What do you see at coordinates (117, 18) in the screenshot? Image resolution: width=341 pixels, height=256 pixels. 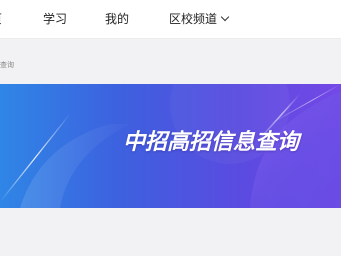 I see `nav-item-mine: 我的` at bounding box center [117, 18].